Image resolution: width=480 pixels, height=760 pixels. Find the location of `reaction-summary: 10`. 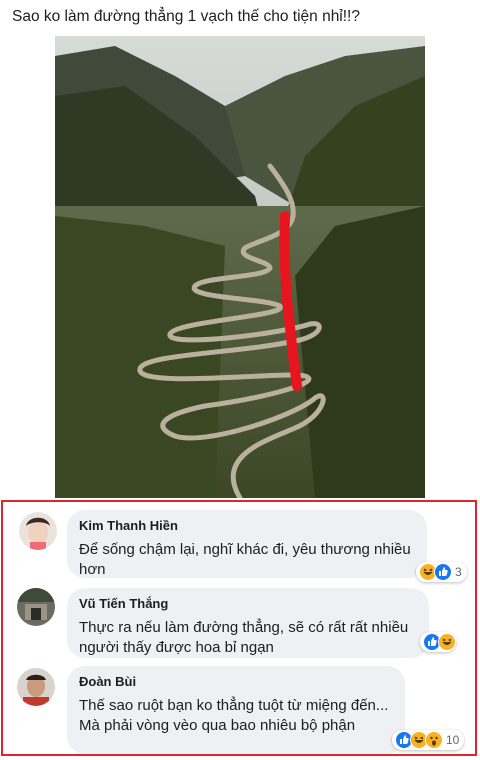

reaction-summary: 10 is located at coordinates (428, 740).